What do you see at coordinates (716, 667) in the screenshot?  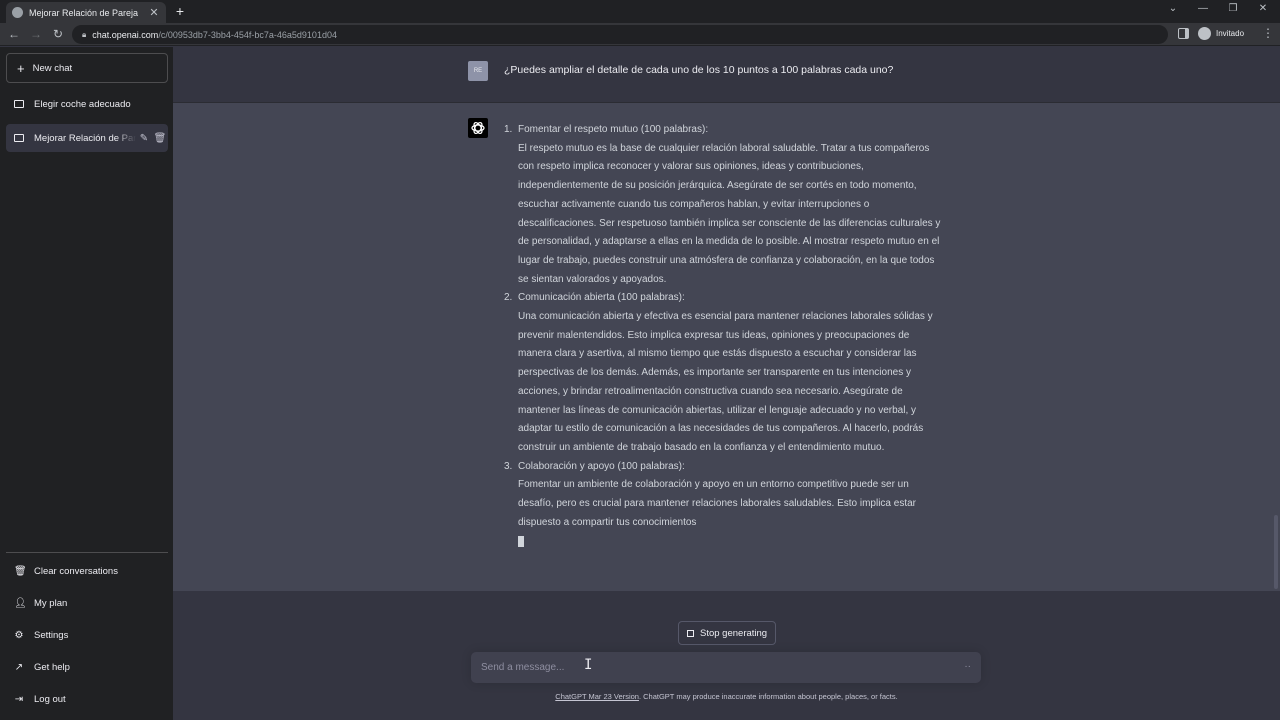 I see `message-input` at bounding box center [716, 667].